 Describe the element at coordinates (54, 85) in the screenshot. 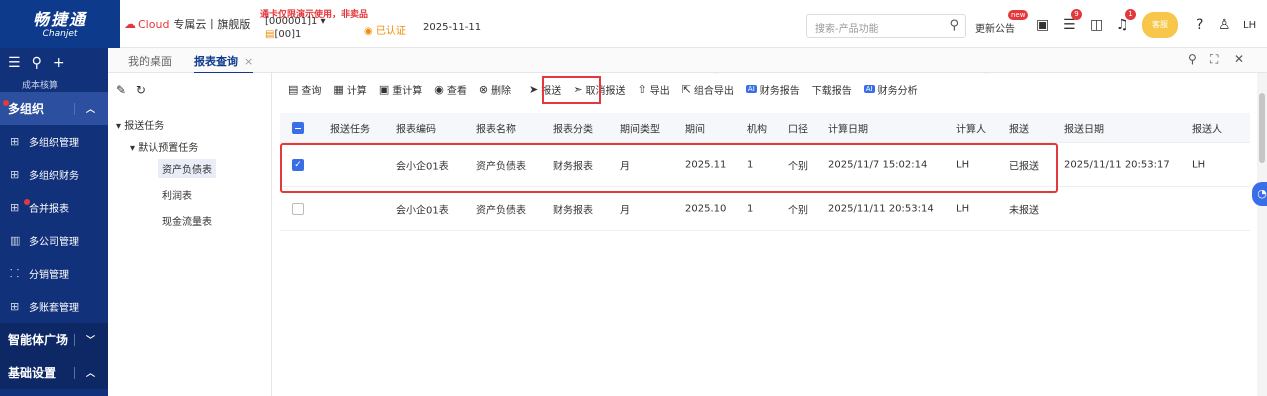

I see `sidebar-item-cost: 成本核算` at that location.